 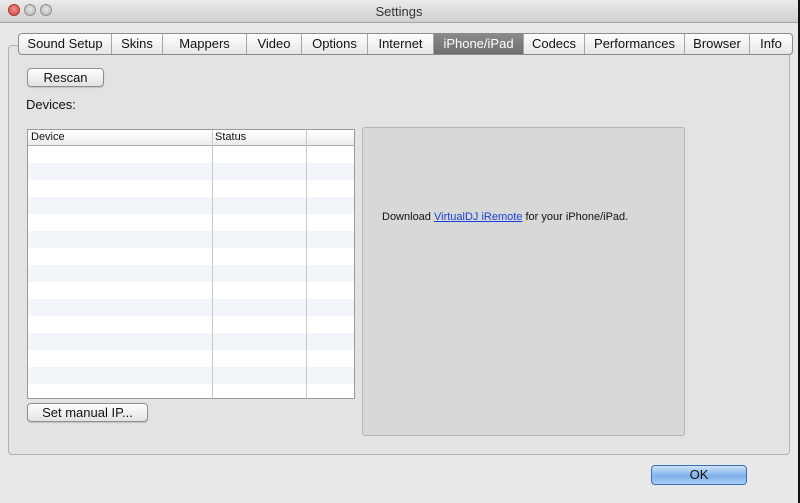 What do you see at coordinates (230, 137) in the screenshot?
I see `column-header-status: Status` at bounding box center [230, 137].